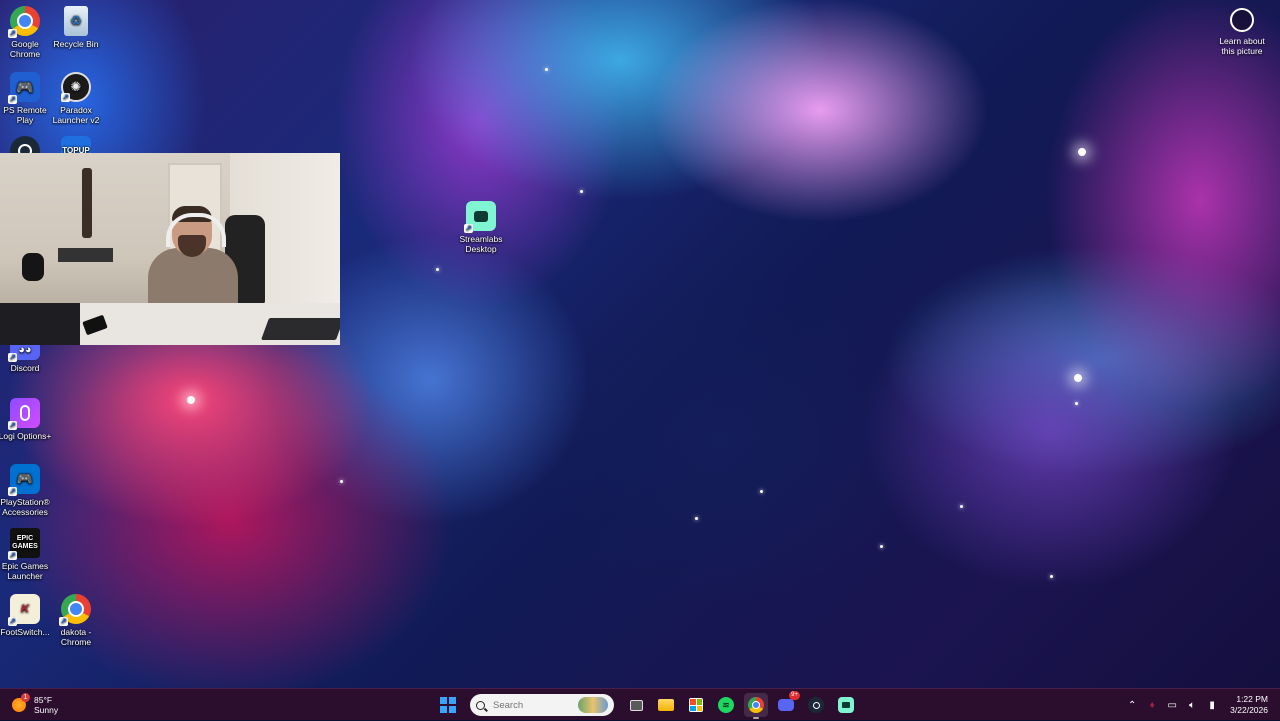 The width and height of the screenshot is (1280, 721). What do you see at coordinates (25, 49) in the screenshot?
I see `desktop-icon-label: Google Chrome` at bounding box center [25, 49].